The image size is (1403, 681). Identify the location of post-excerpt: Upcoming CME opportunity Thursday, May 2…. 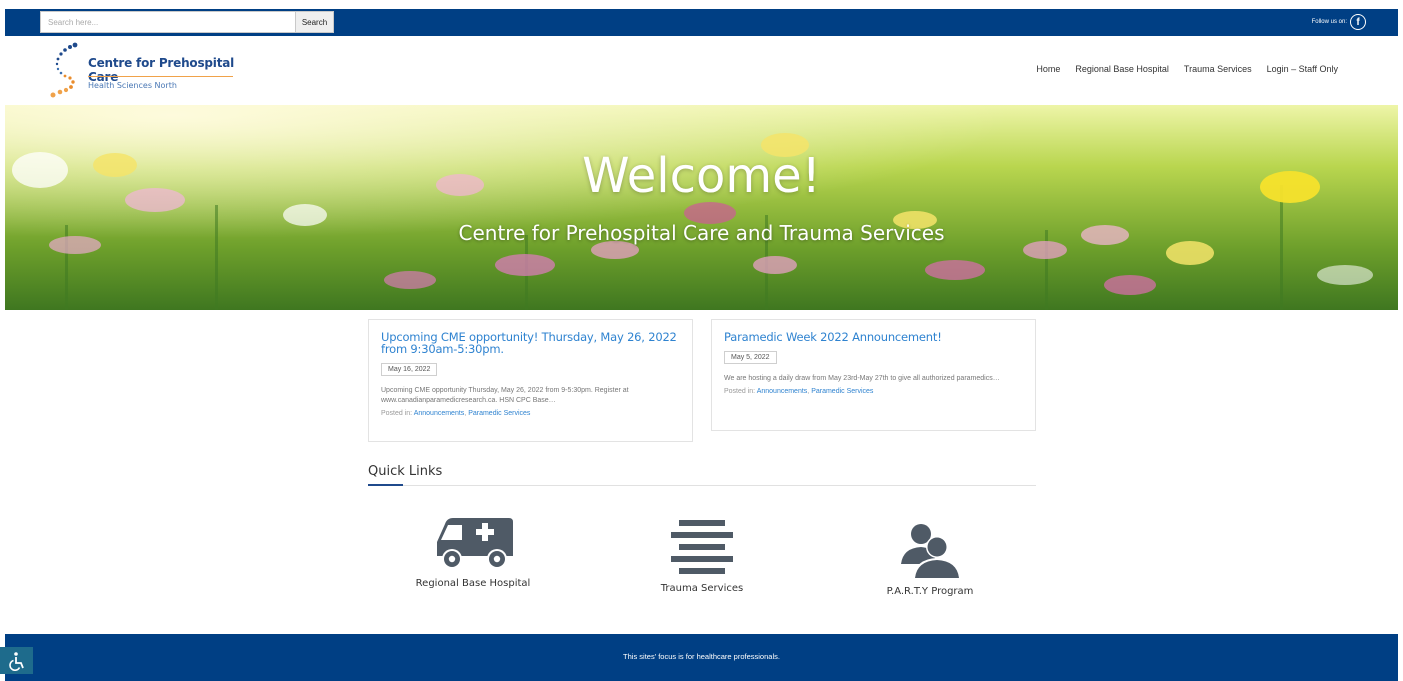
(505, 395).